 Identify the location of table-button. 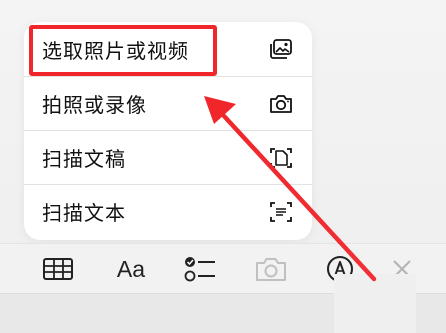
(58, 269).